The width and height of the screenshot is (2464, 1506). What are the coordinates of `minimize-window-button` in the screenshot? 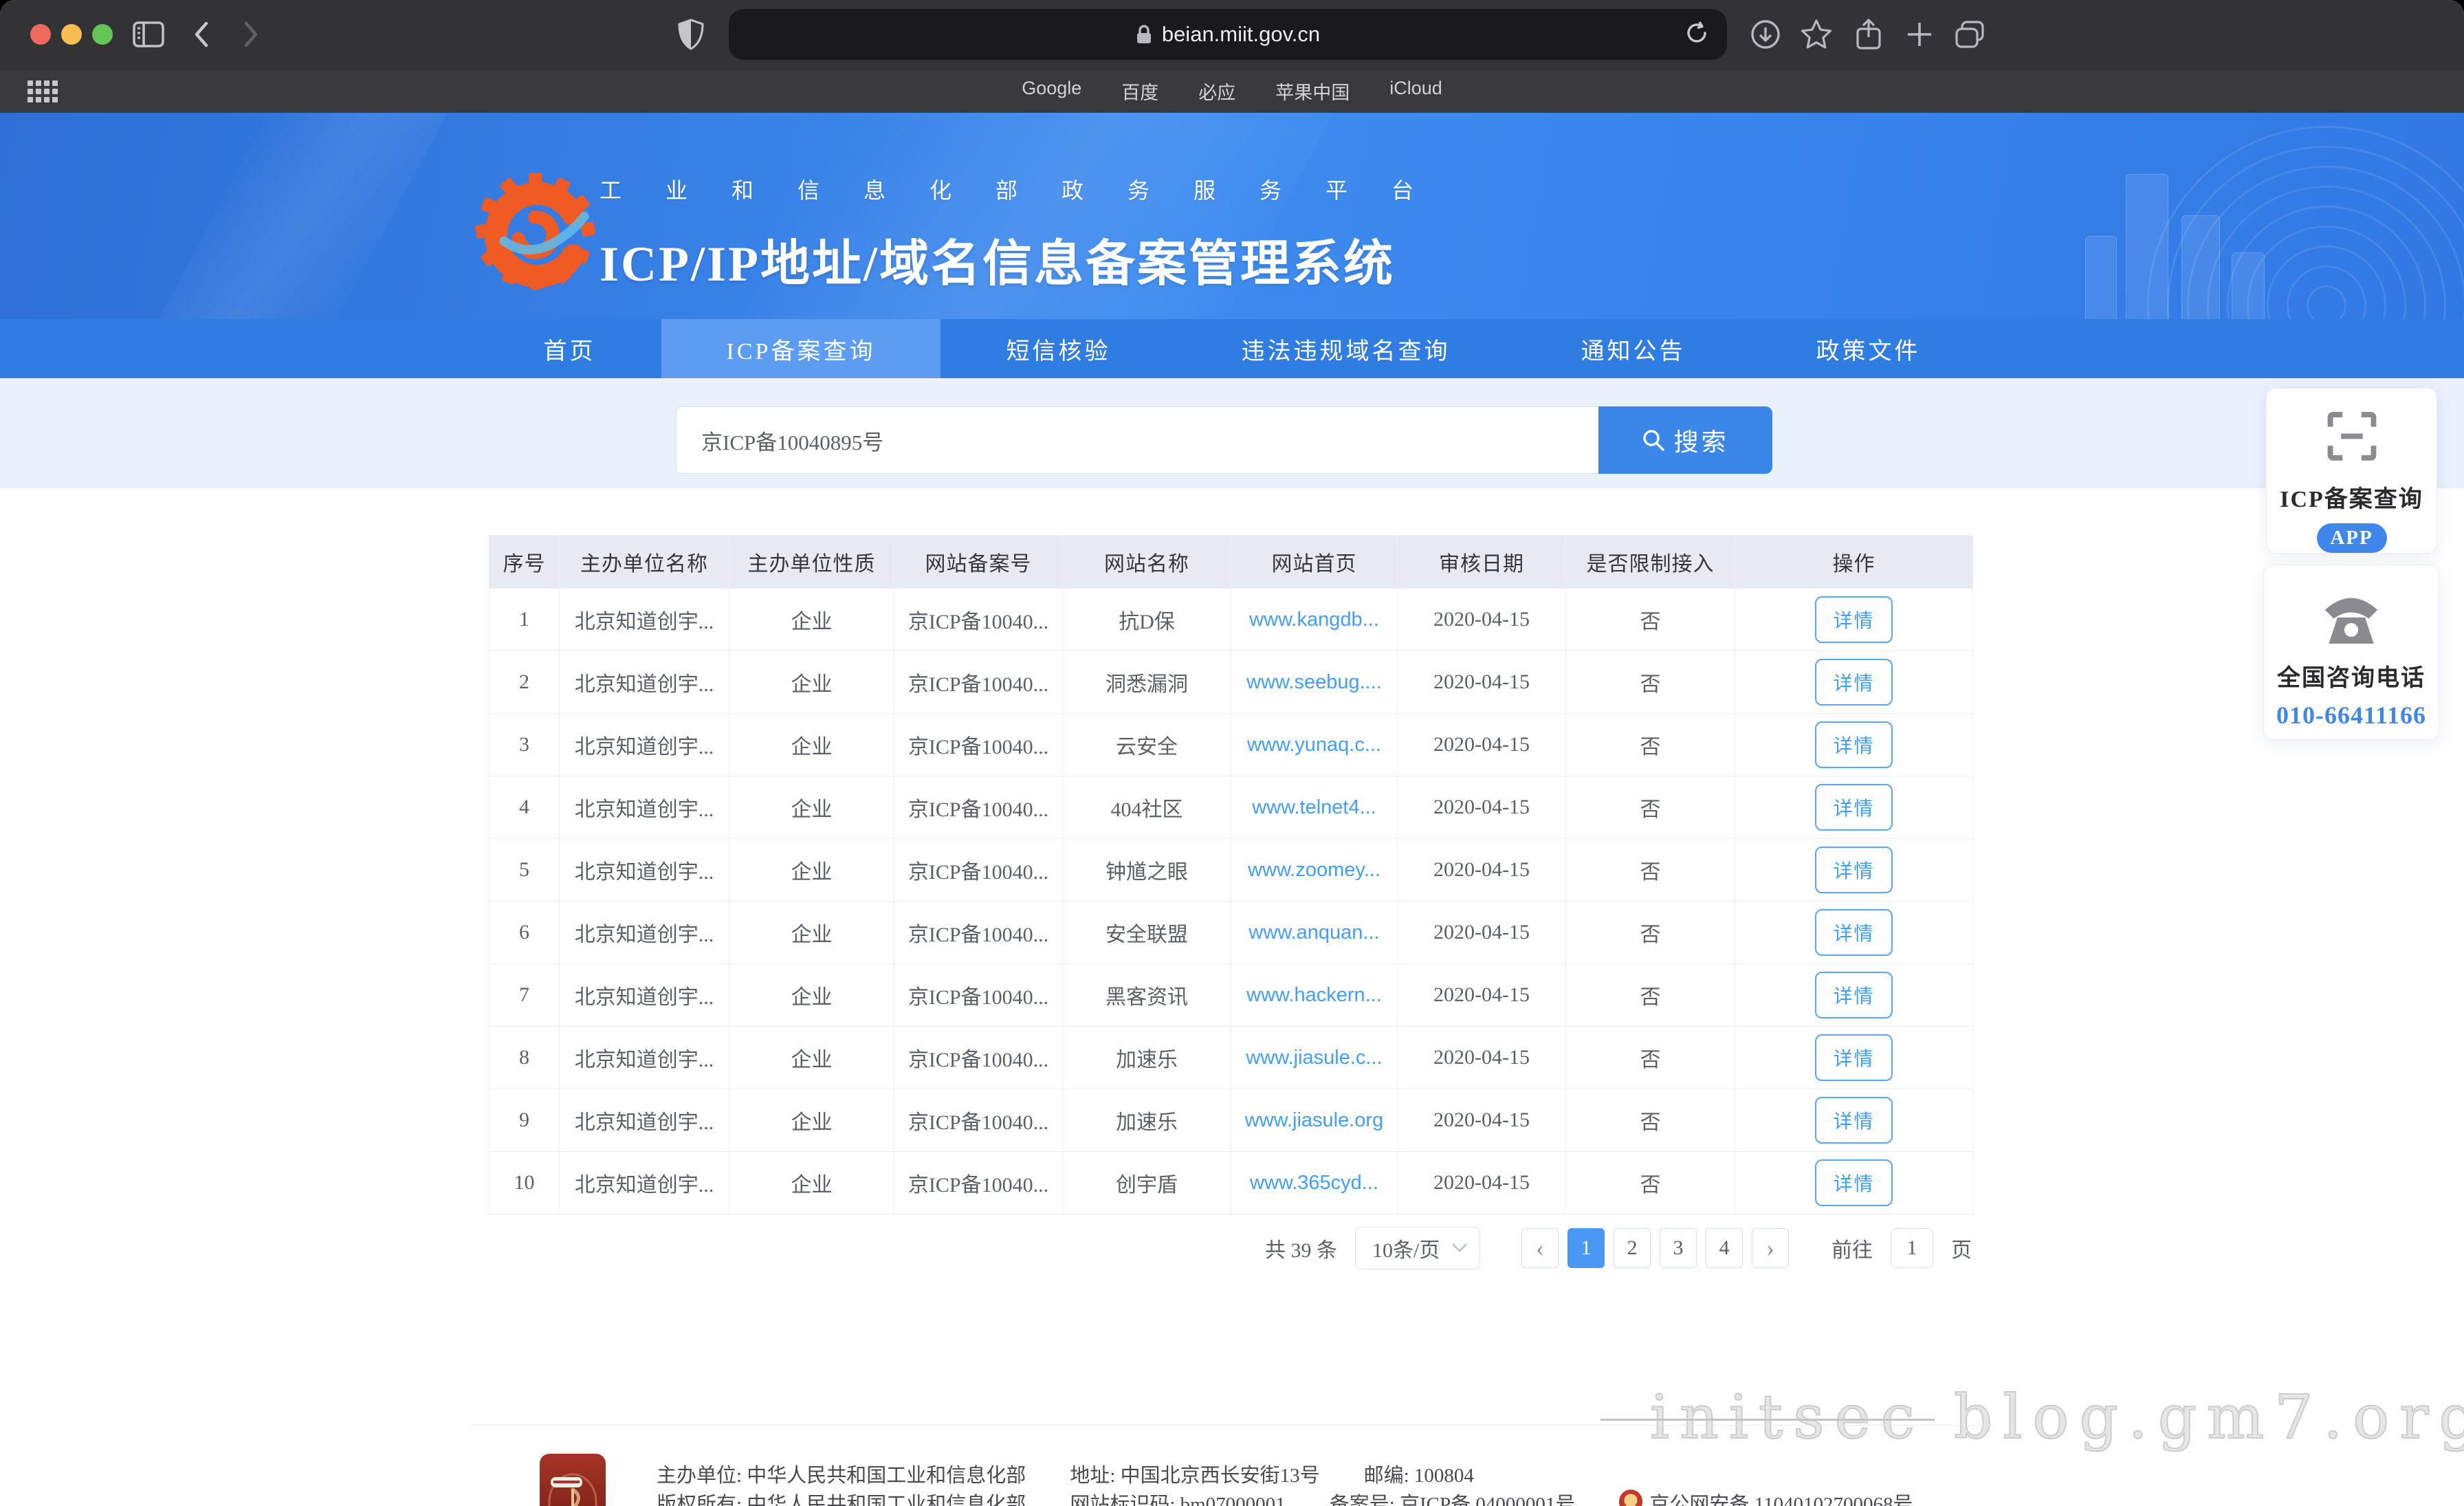 It's located at (71, 34).